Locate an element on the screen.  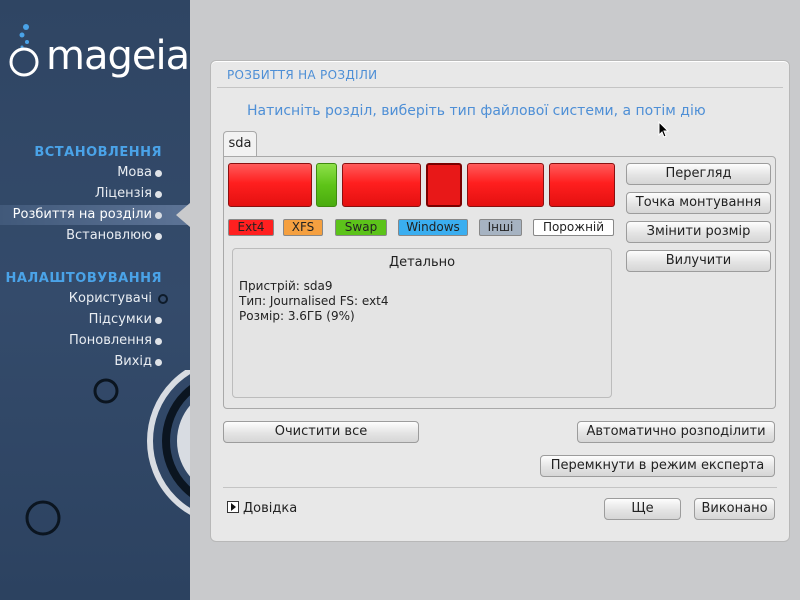
sidebar-item-partitioning: Розбиття на розділи is located at coordinates (95, 215).